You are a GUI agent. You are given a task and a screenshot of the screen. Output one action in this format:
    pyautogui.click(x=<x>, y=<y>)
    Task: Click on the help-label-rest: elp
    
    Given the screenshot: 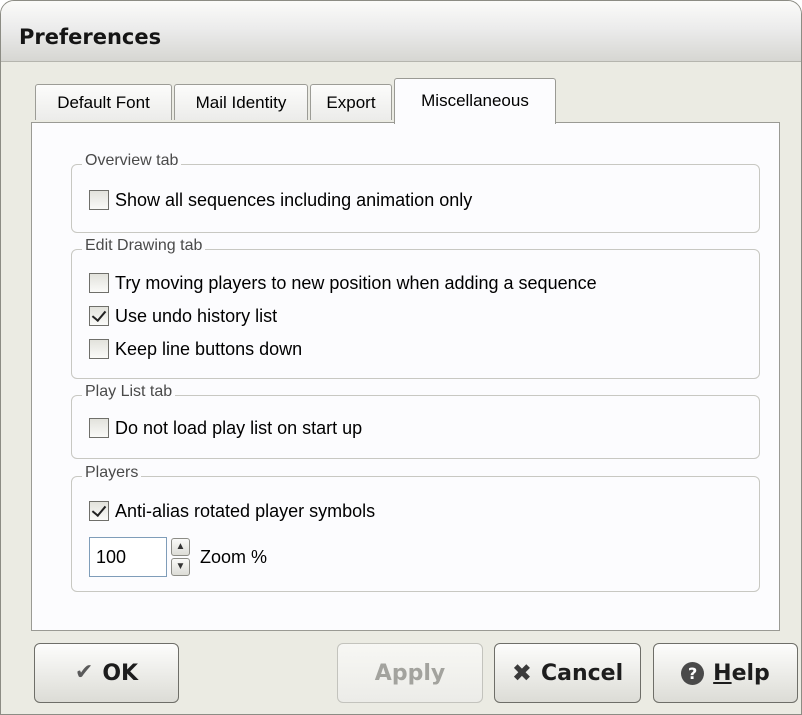 What is the action you would take?
    pyautogui.click(x=750, y=673)
    